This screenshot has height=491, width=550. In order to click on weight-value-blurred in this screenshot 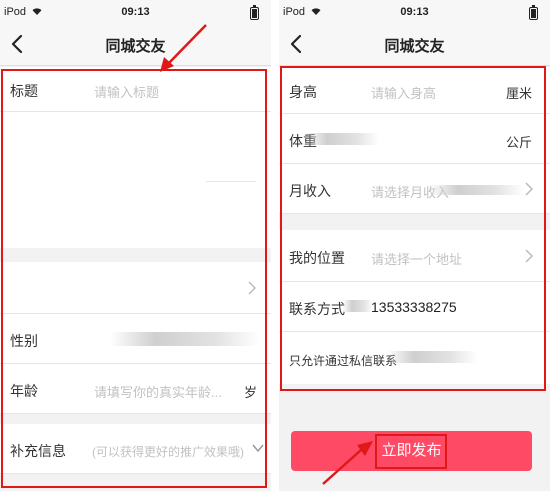, I will do `click(342, 139)`.